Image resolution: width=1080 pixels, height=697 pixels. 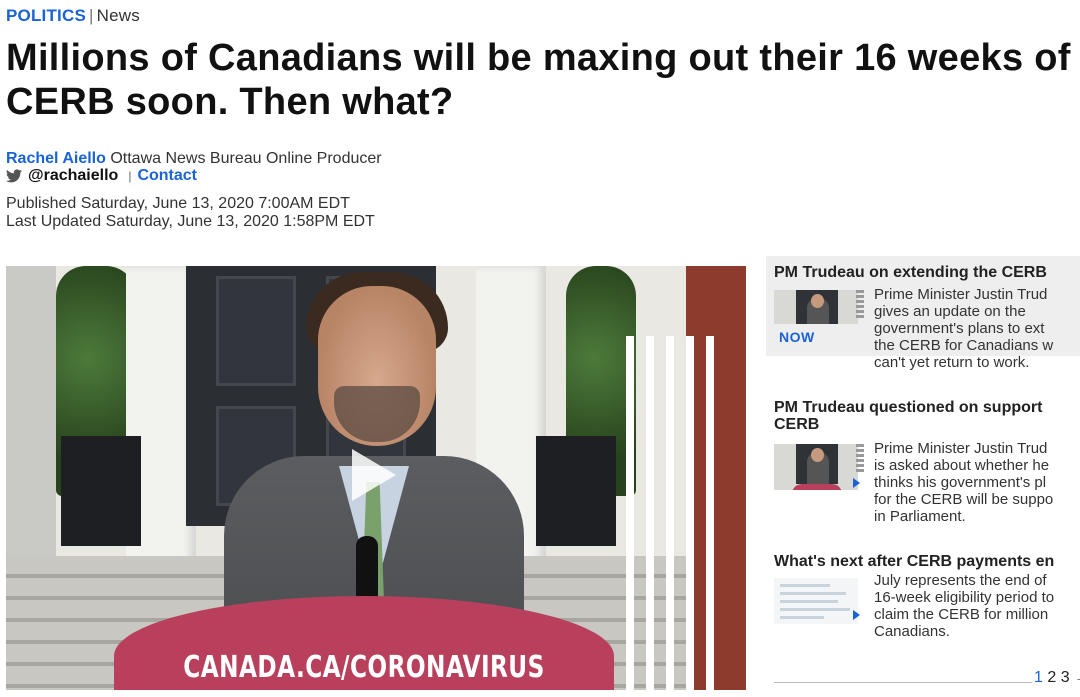 I want to click on podium-text: CANADA.CA/CORONAVIRUS, so click(x=364, y=667).